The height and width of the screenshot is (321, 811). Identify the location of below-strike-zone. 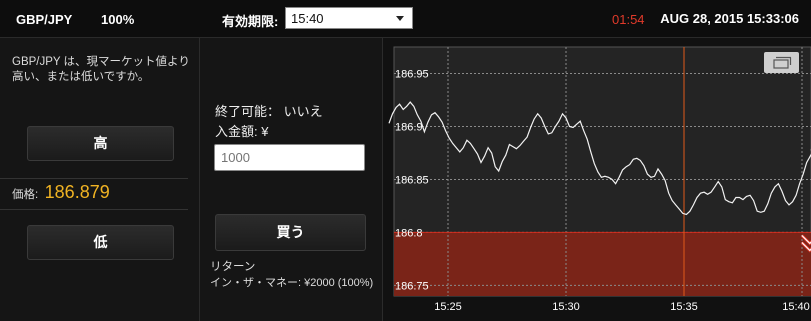
(602, 264).